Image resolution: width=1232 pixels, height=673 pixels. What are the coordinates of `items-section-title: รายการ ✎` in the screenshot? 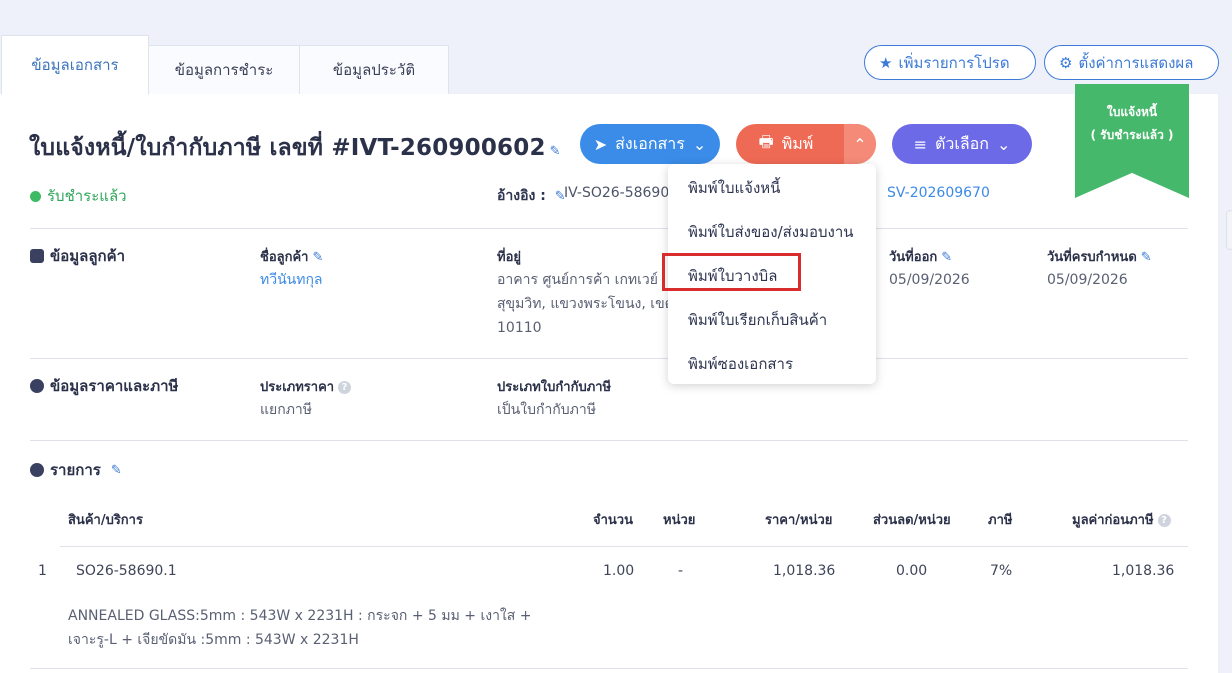 It's located at (76, 470).